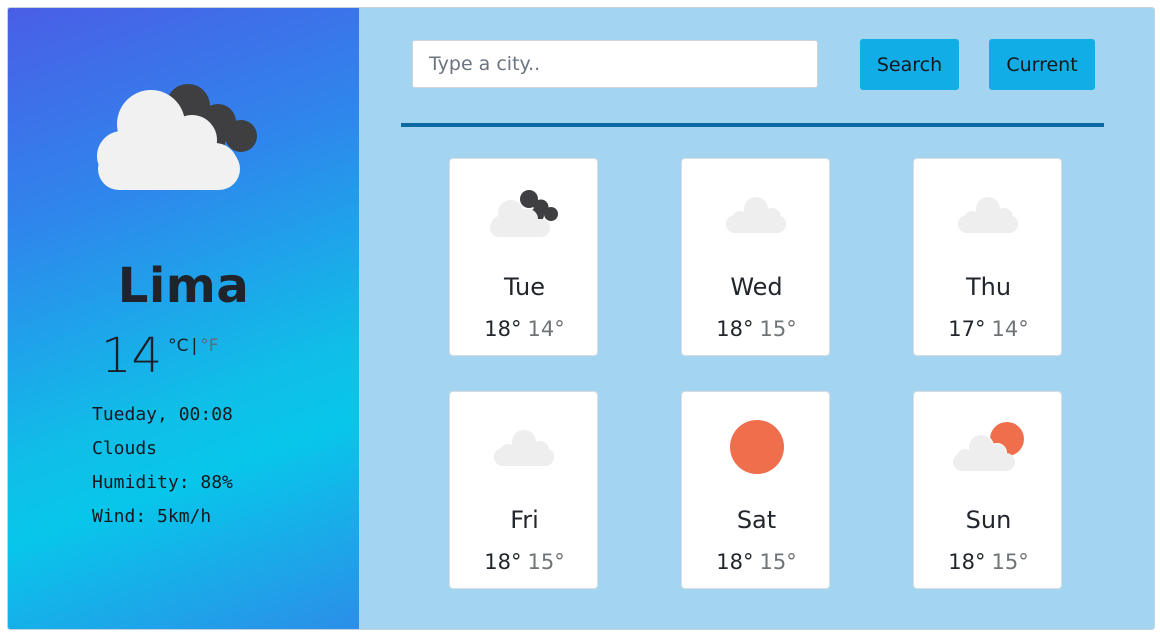 The width and height of the screenshot is (1160, 636). I want to click on city-search-input, so click(615, 64).